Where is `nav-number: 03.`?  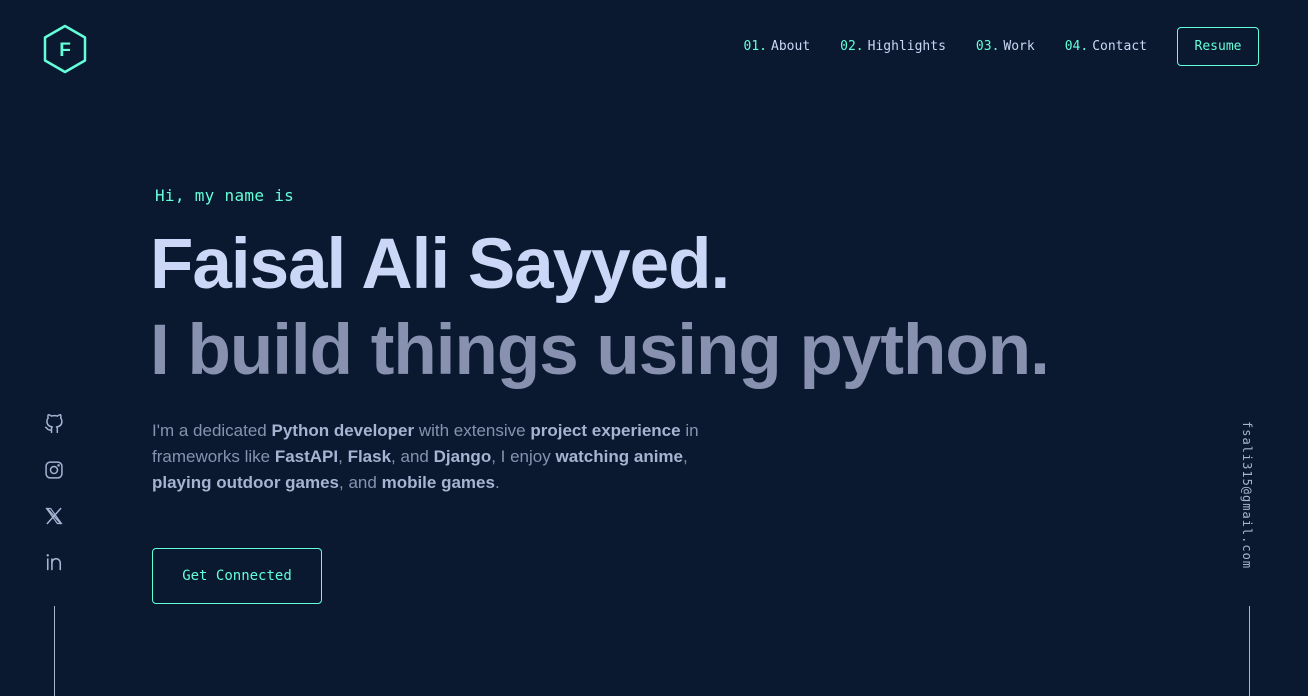
nav-number: 03. is located at coordinates (987, 46).